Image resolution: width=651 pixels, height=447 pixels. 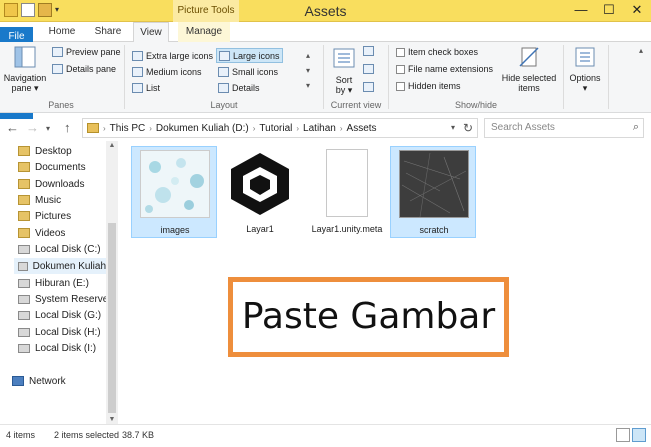 I want to click on hidden-items-toggle: Hidden items, so click(x=428, y=86).